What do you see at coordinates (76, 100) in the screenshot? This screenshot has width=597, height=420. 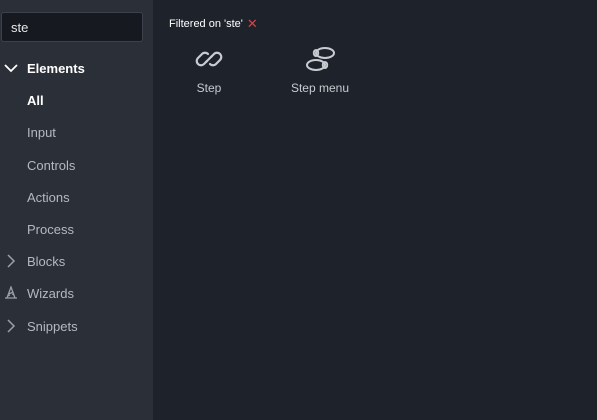 I see `sidebar-item-all: All` at bounding box center [76, 100].